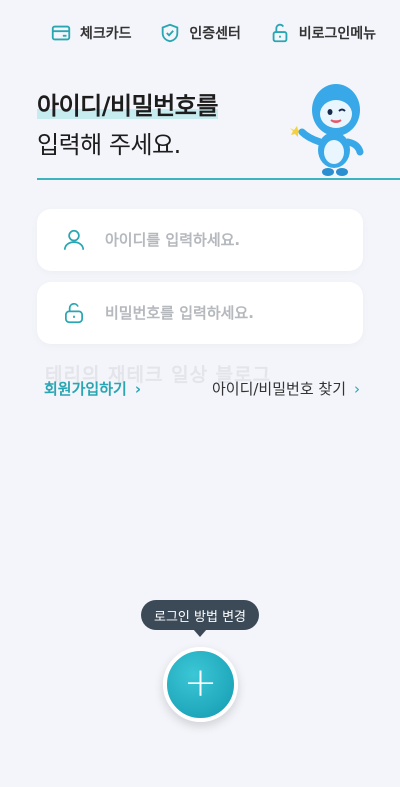  I want to click on password-field, so click(200, 313).